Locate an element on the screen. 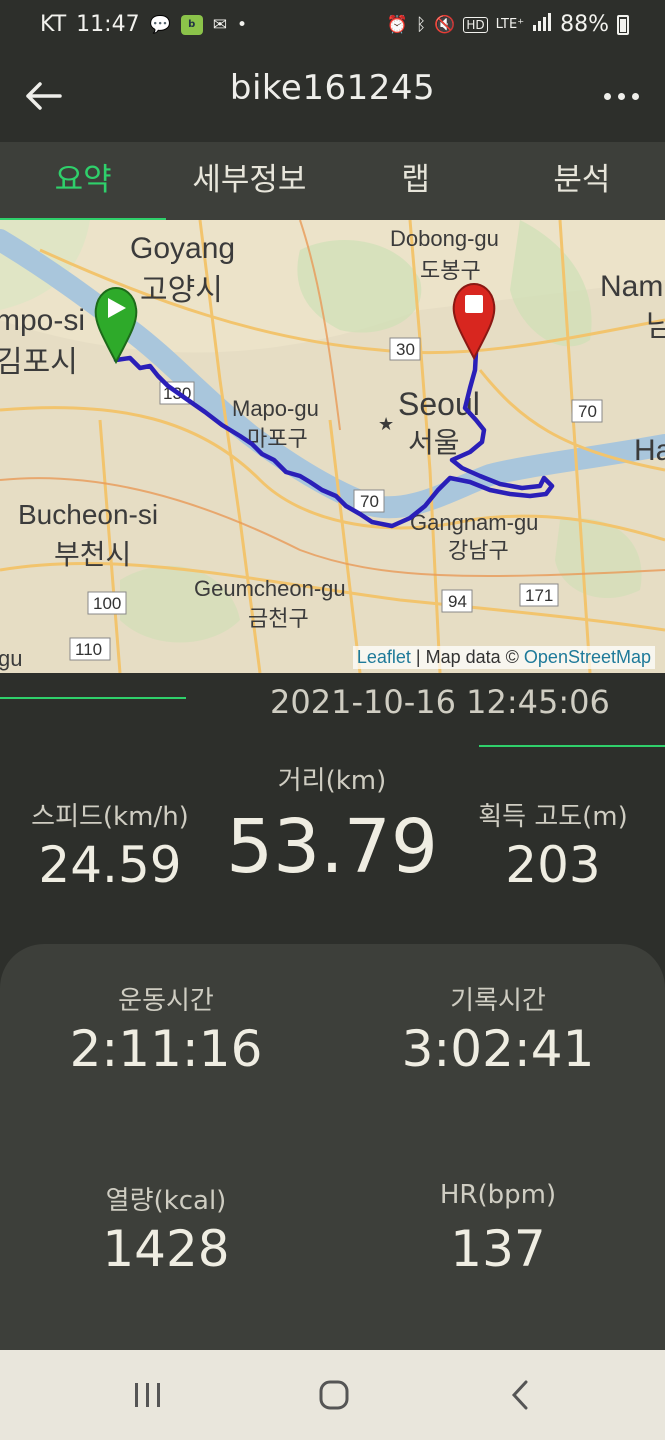  map-label-seoul-ko: 서울 is located at coordinates (434, 442).